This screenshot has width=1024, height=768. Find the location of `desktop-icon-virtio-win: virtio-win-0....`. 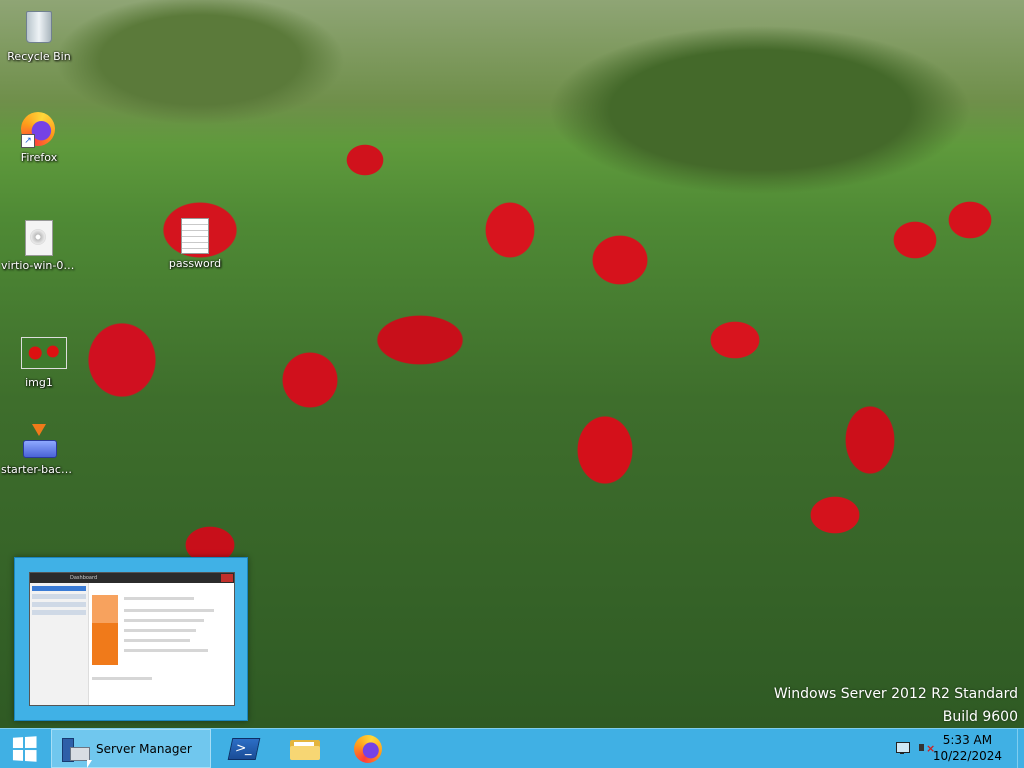

desktop-icon-virtio-win: virtio-win-0.... is located at coordinates (39, 246).